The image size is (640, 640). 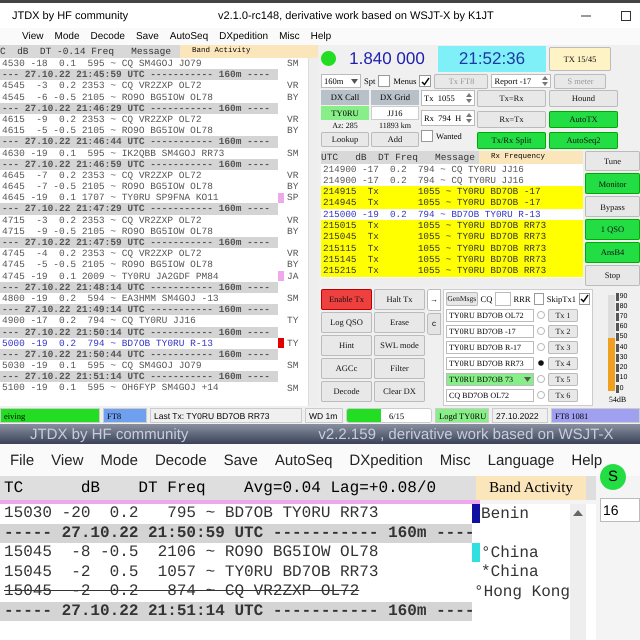 I want to click on message-field: CQ BD7OB OL72, so click(x=490, y=395).